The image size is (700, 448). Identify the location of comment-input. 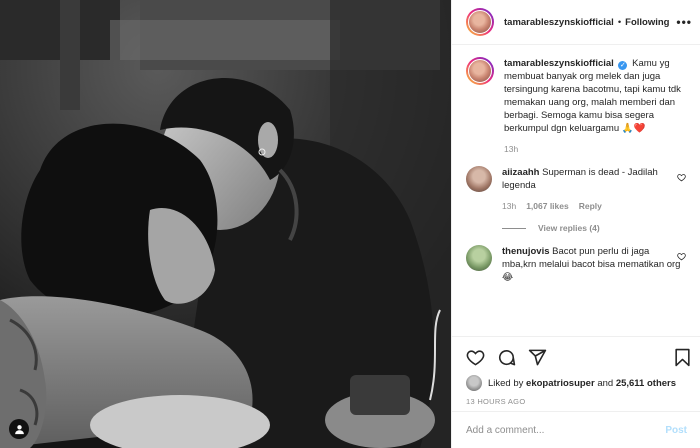
(566, 430).